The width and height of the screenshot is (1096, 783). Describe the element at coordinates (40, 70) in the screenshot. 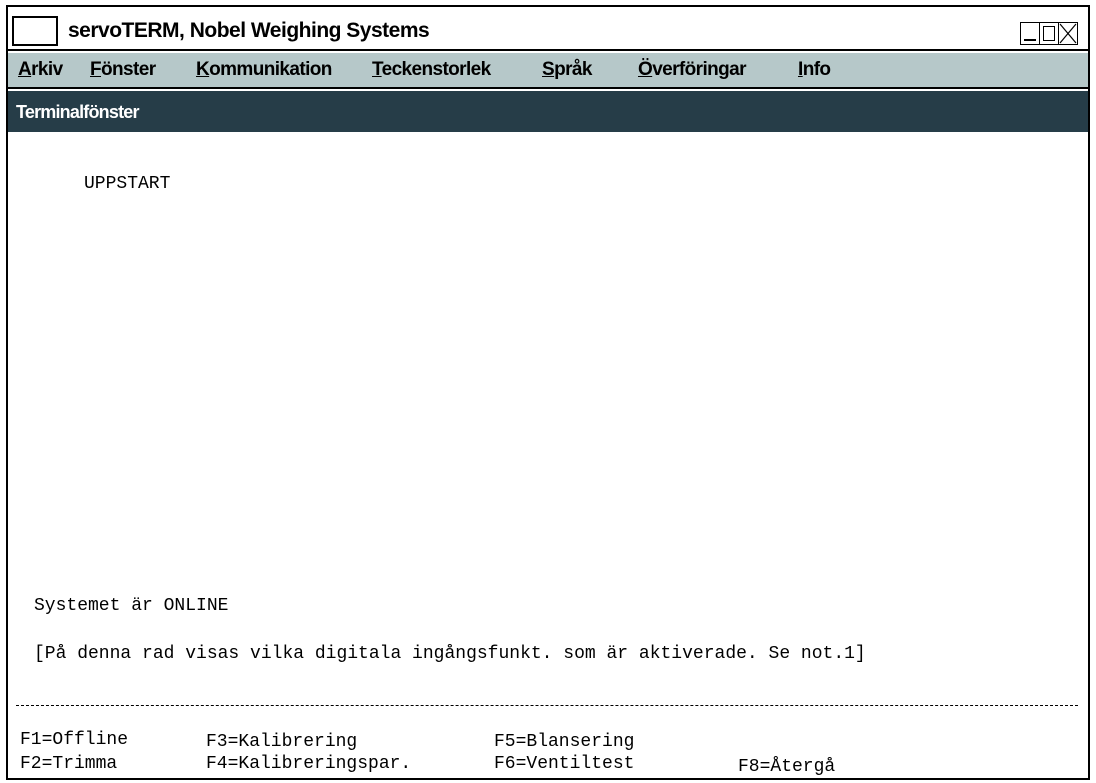

I see `menu-arkiv: Arkiv` at that location.